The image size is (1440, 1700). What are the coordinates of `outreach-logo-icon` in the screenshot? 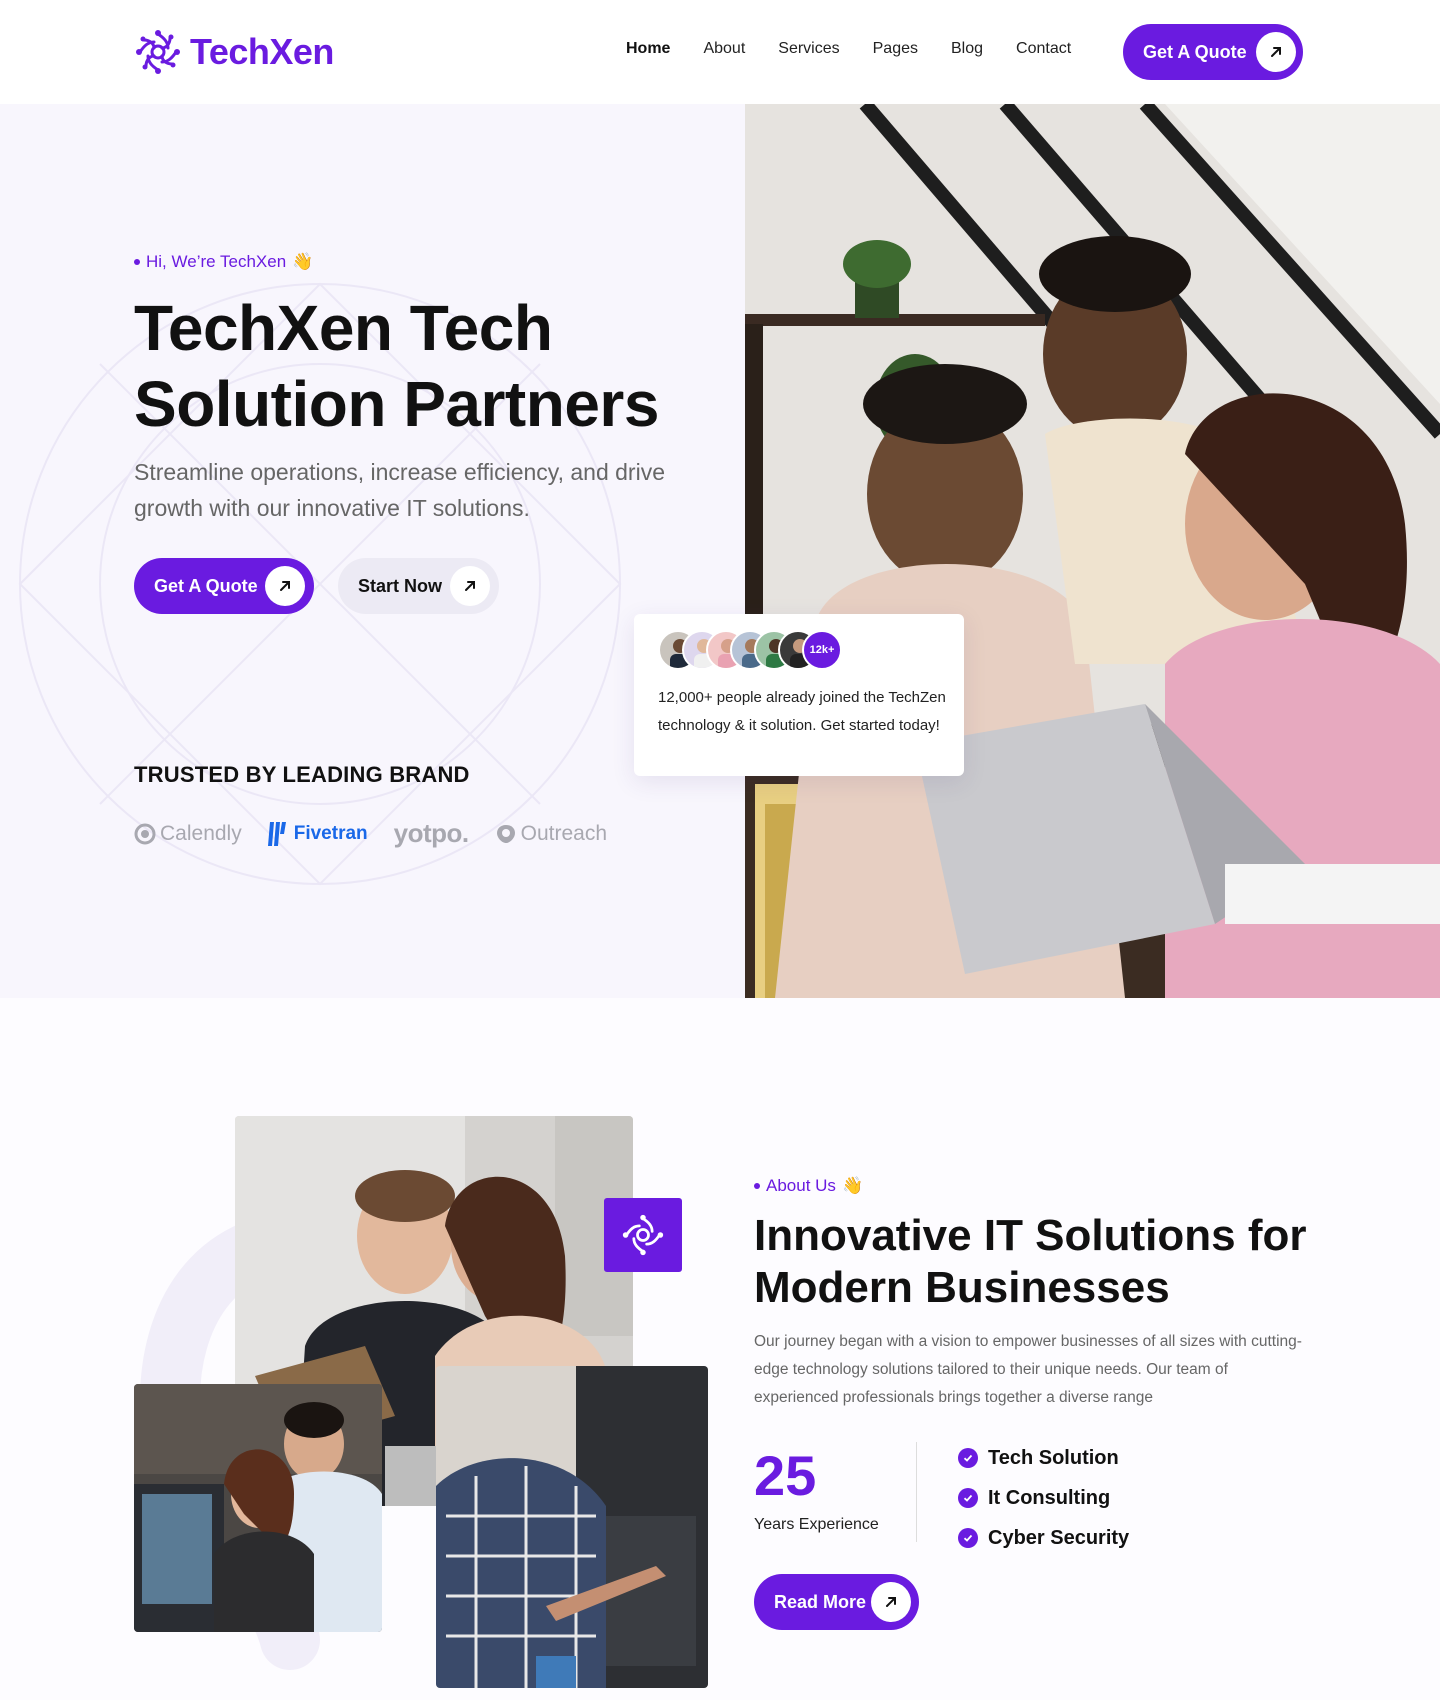 It's located at (505, 833).